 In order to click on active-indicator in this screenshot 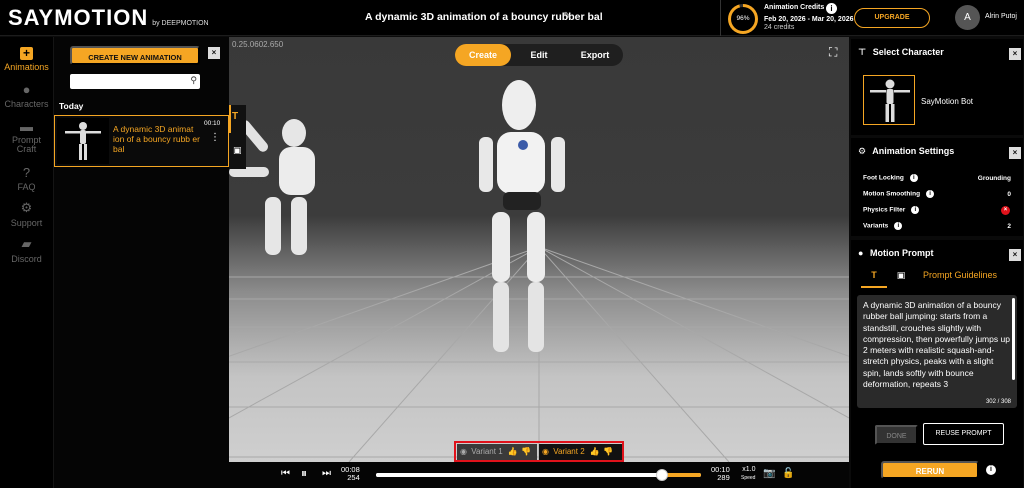, I will do `click(230, 119)`.